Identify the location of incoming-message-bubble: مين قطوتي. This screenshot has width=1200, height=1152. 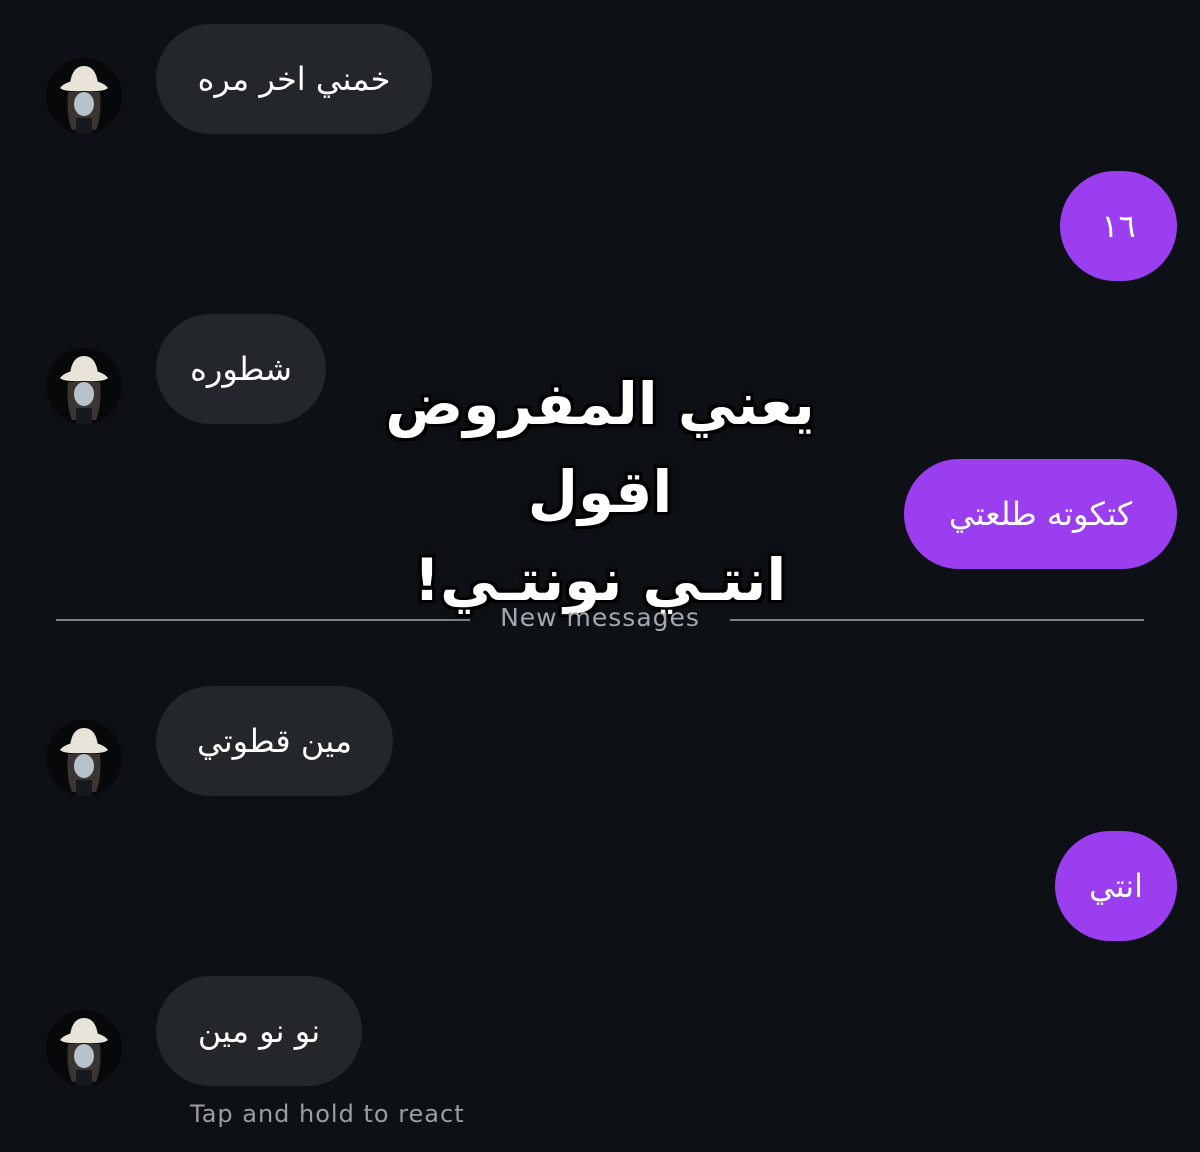
(274, 741).